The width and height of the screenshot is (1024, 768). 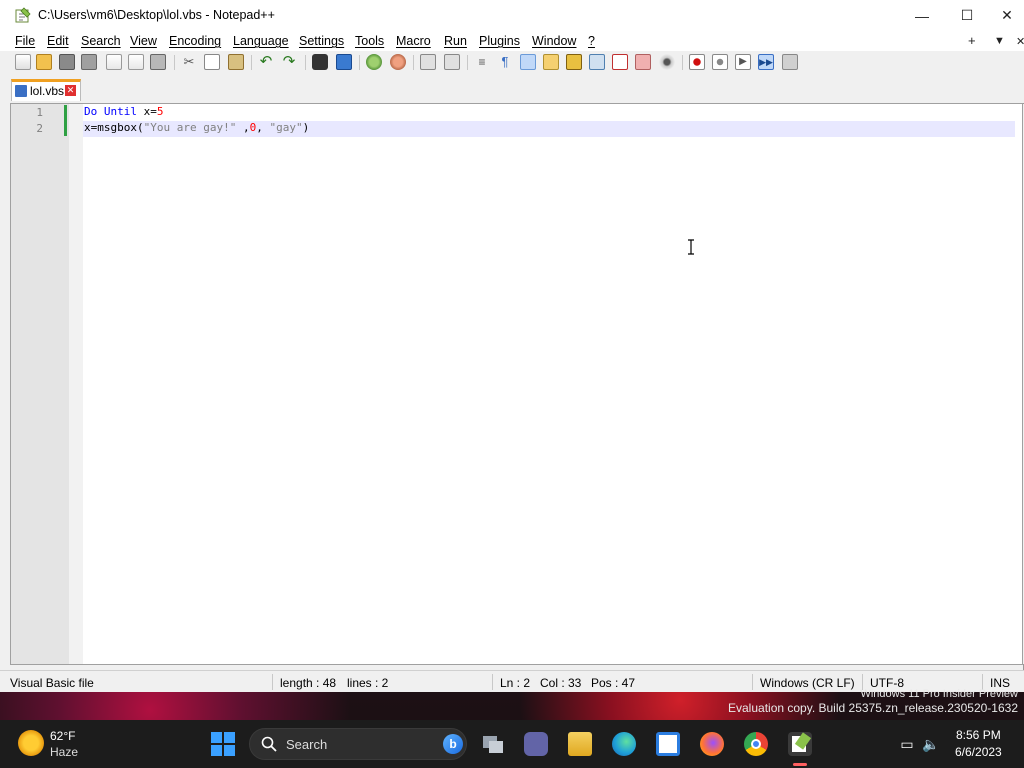 I want to click on file-explorer-icon, so click(x=580, y=744).